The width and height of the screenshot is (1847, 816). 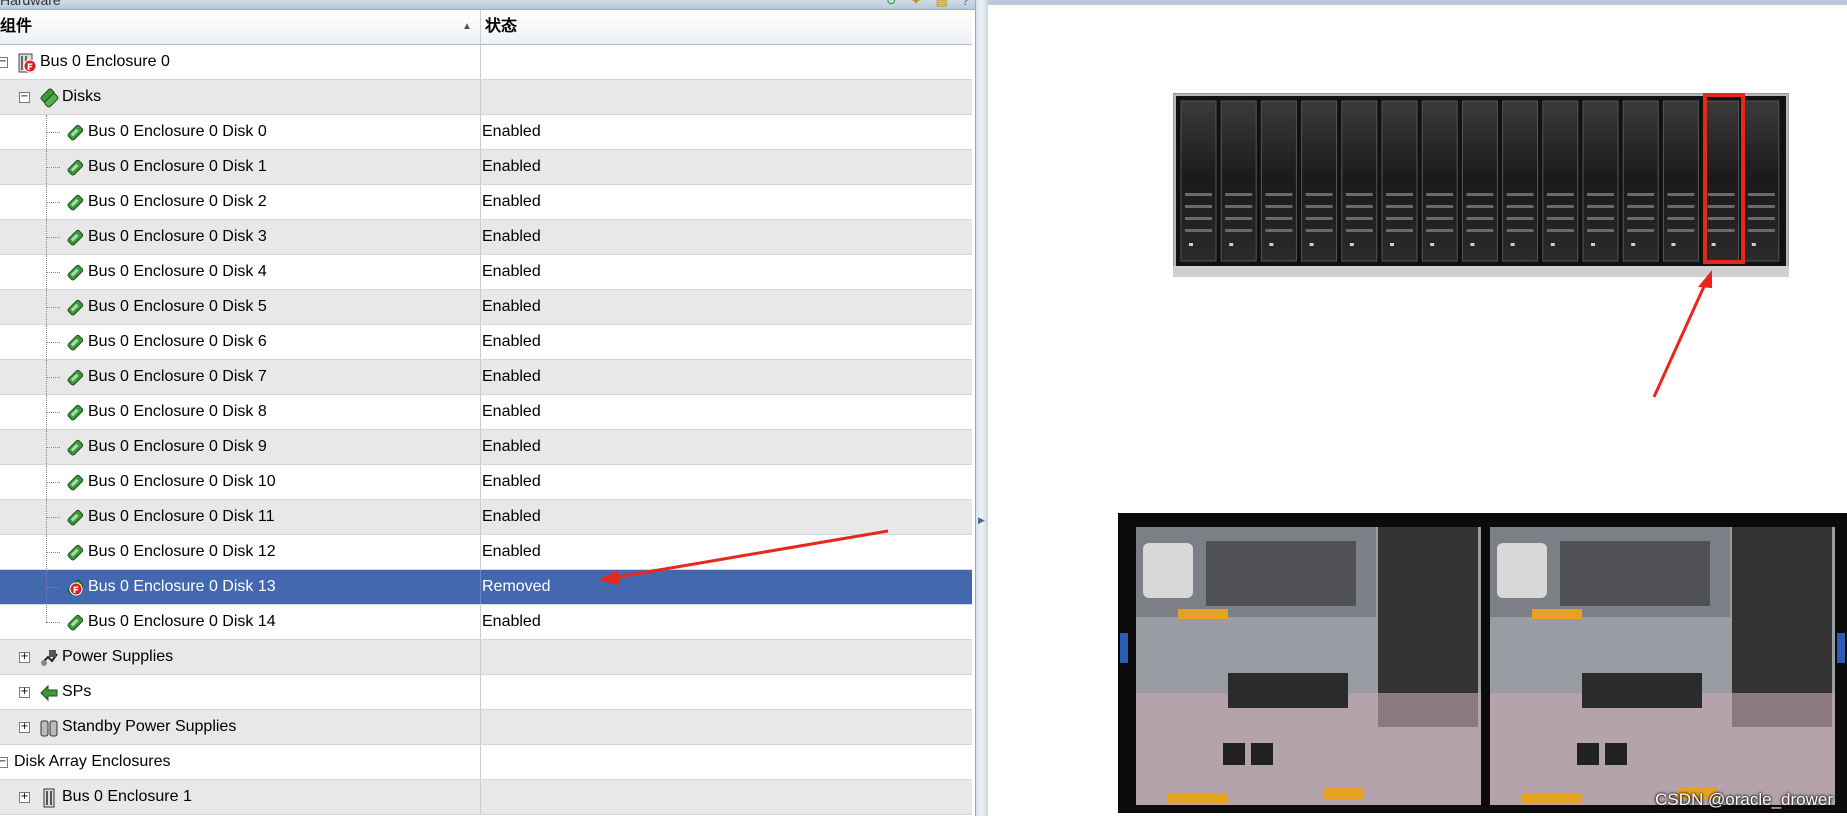 What do you see at coordinates (182, 551) in the screenshot?
I see `tree-row-label: Bus 0 Enclosure 0 Disk 12` at bounding box center [182, 551].